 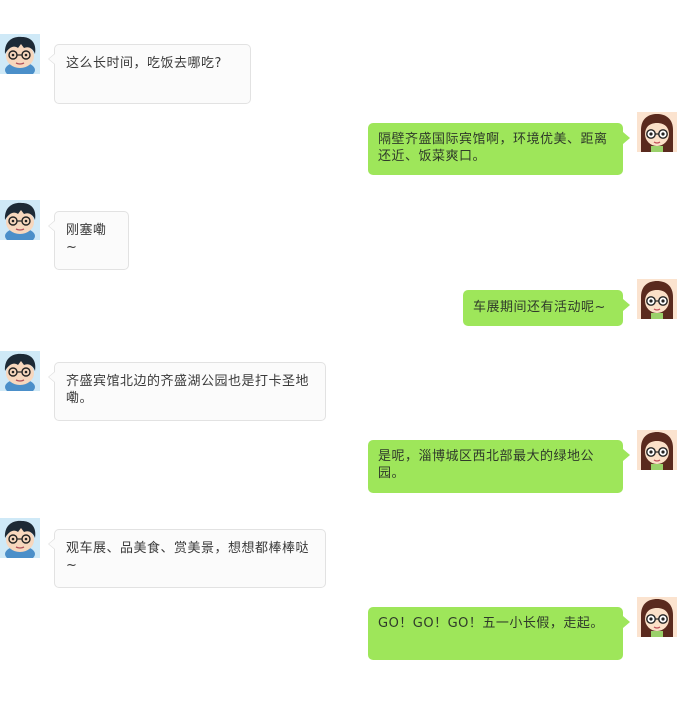 I want to click on message-text: 观车展、品美食、赏美景，想想都棒棒哒~, so click(x=188, y=557).